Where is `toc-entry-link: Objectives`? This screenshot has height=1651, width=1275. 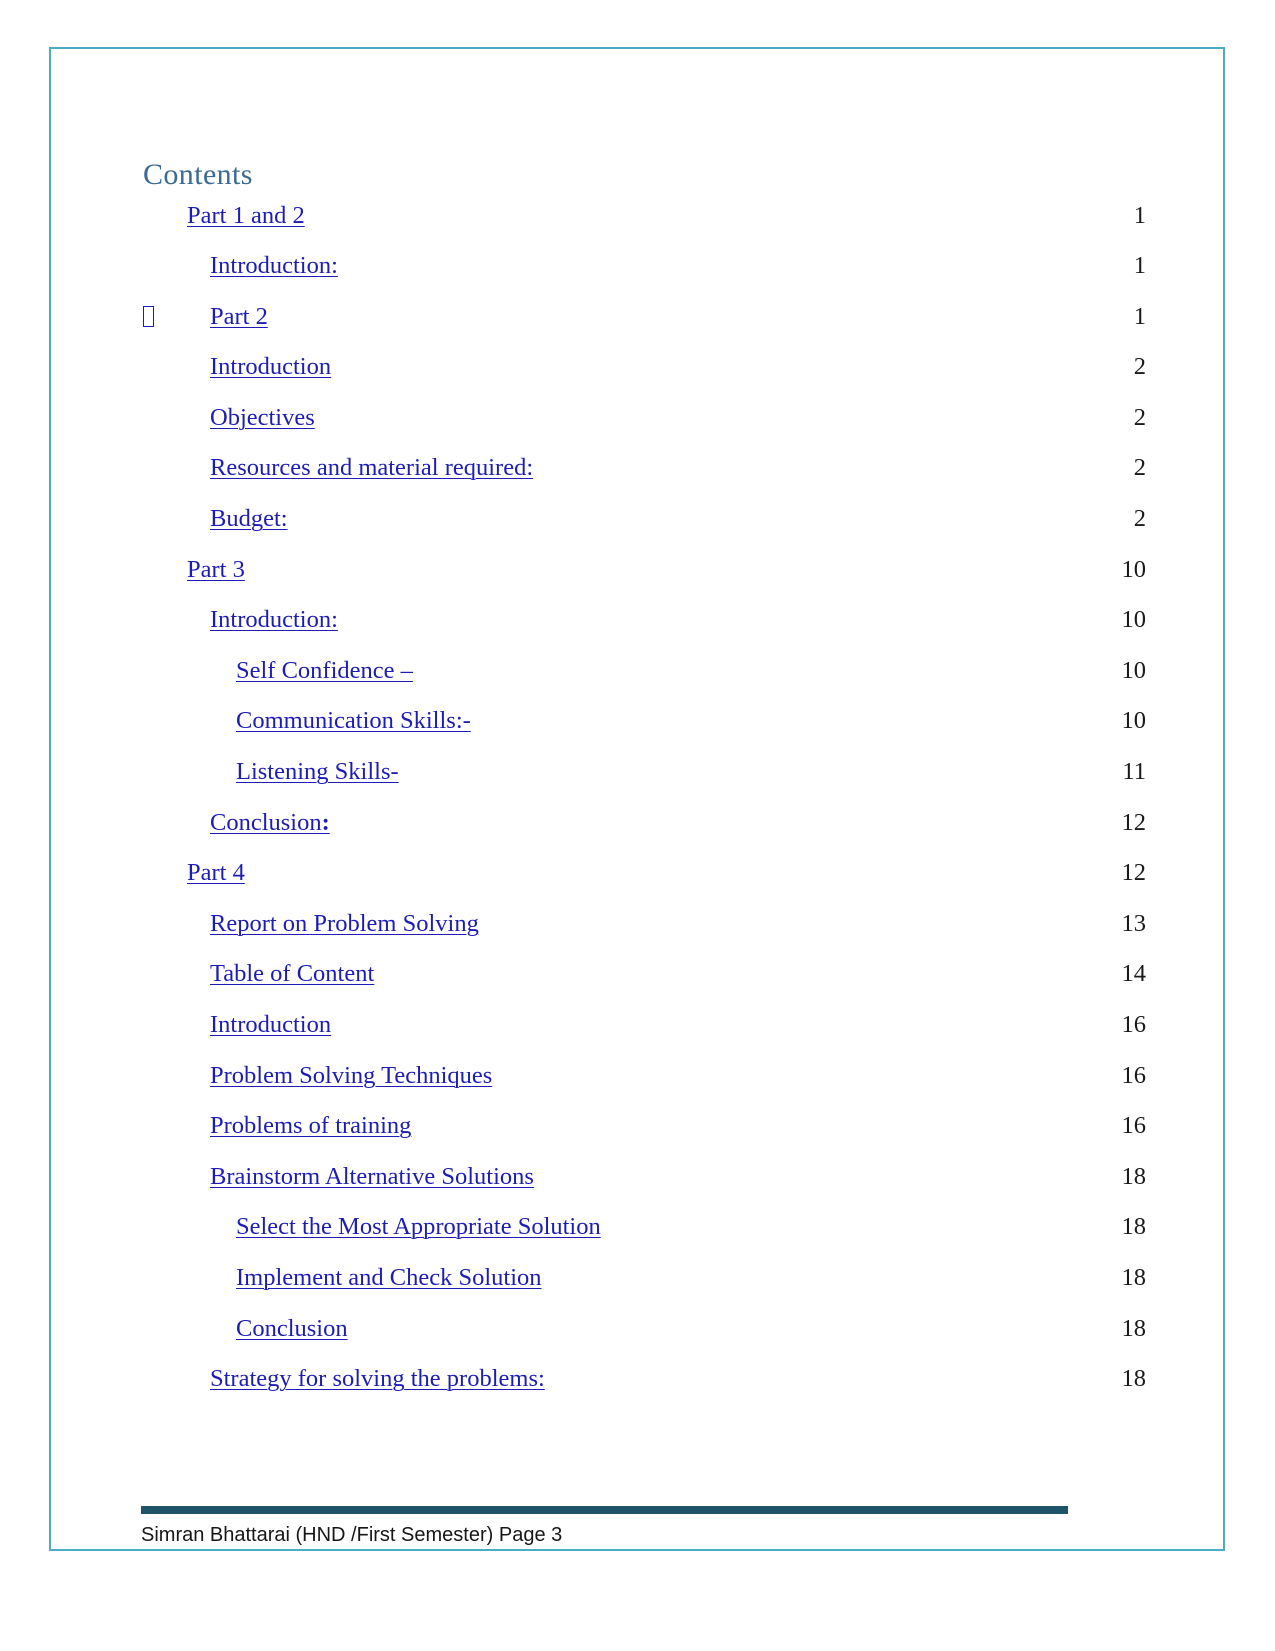
toc-entry-link: Objectives is located at coordinates (262, 418).